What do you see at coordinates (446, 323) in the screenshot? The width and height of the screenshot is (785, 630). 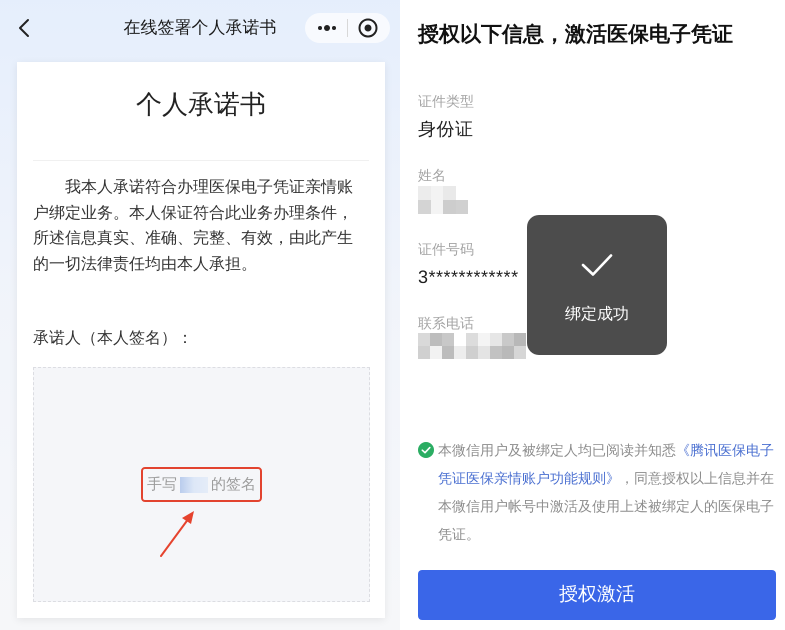 I see `field-label: 联系电话` at bounding box center [446, 323].